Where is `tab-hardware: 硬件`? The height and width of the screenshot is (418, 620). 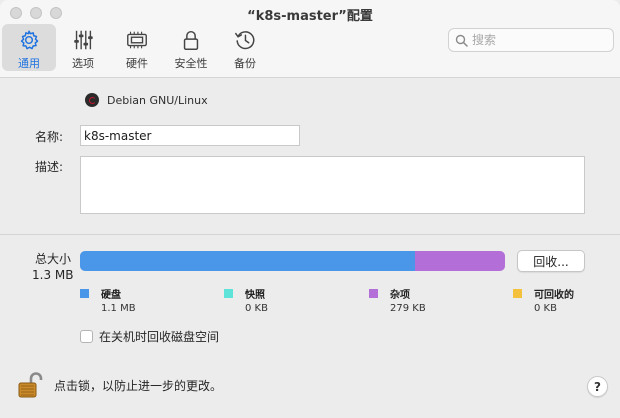 tab-hardware: 硬件 is located at coordinates (137, 47).